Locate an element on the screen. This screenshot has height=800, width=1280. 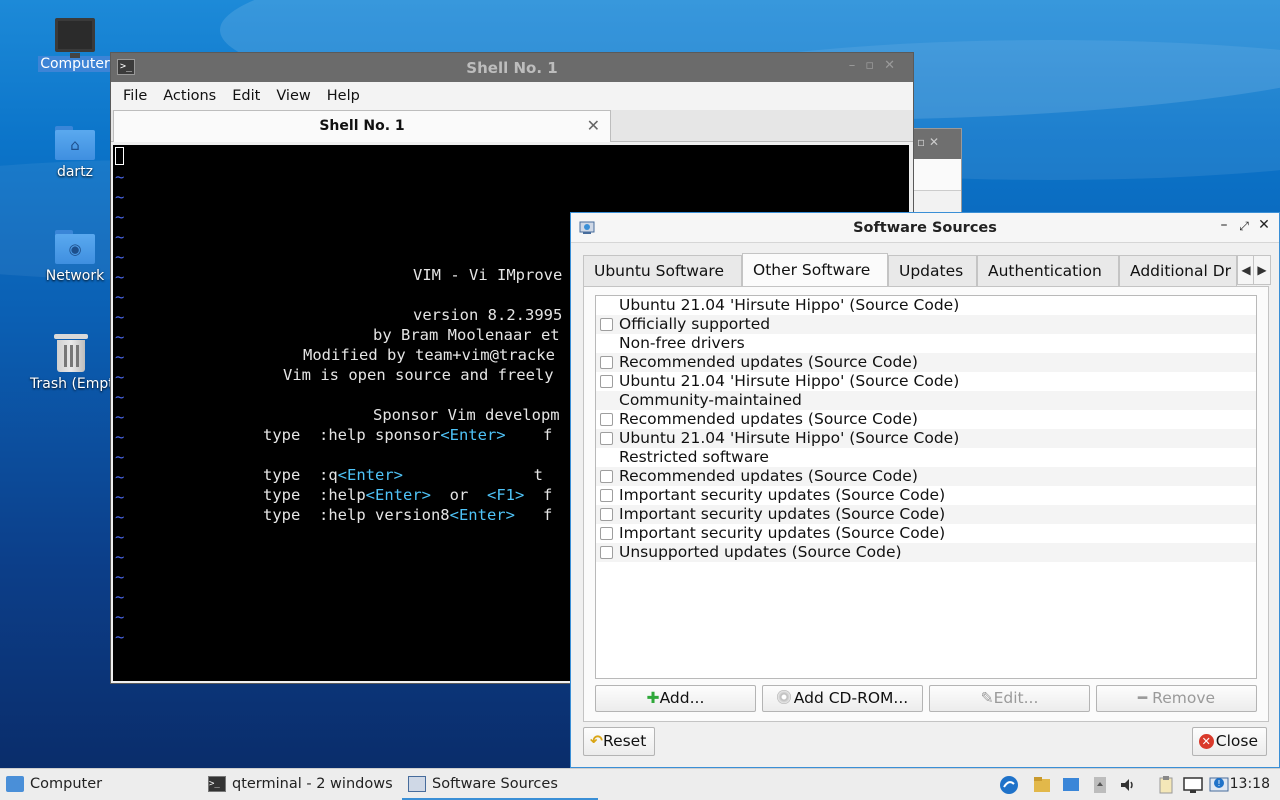
terminal-tab-label: Shell No. 1 is located at coordinates (362, 126).